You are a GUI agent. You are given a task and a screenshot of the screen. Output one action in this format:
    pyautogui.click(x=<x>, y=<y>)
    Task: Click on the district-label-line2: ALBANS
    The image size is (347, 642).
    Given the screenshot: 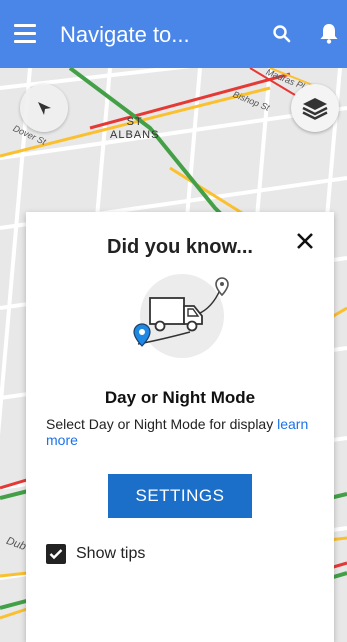 What is the action you would take?
    pyautogui.click(x=135, y=135)
    